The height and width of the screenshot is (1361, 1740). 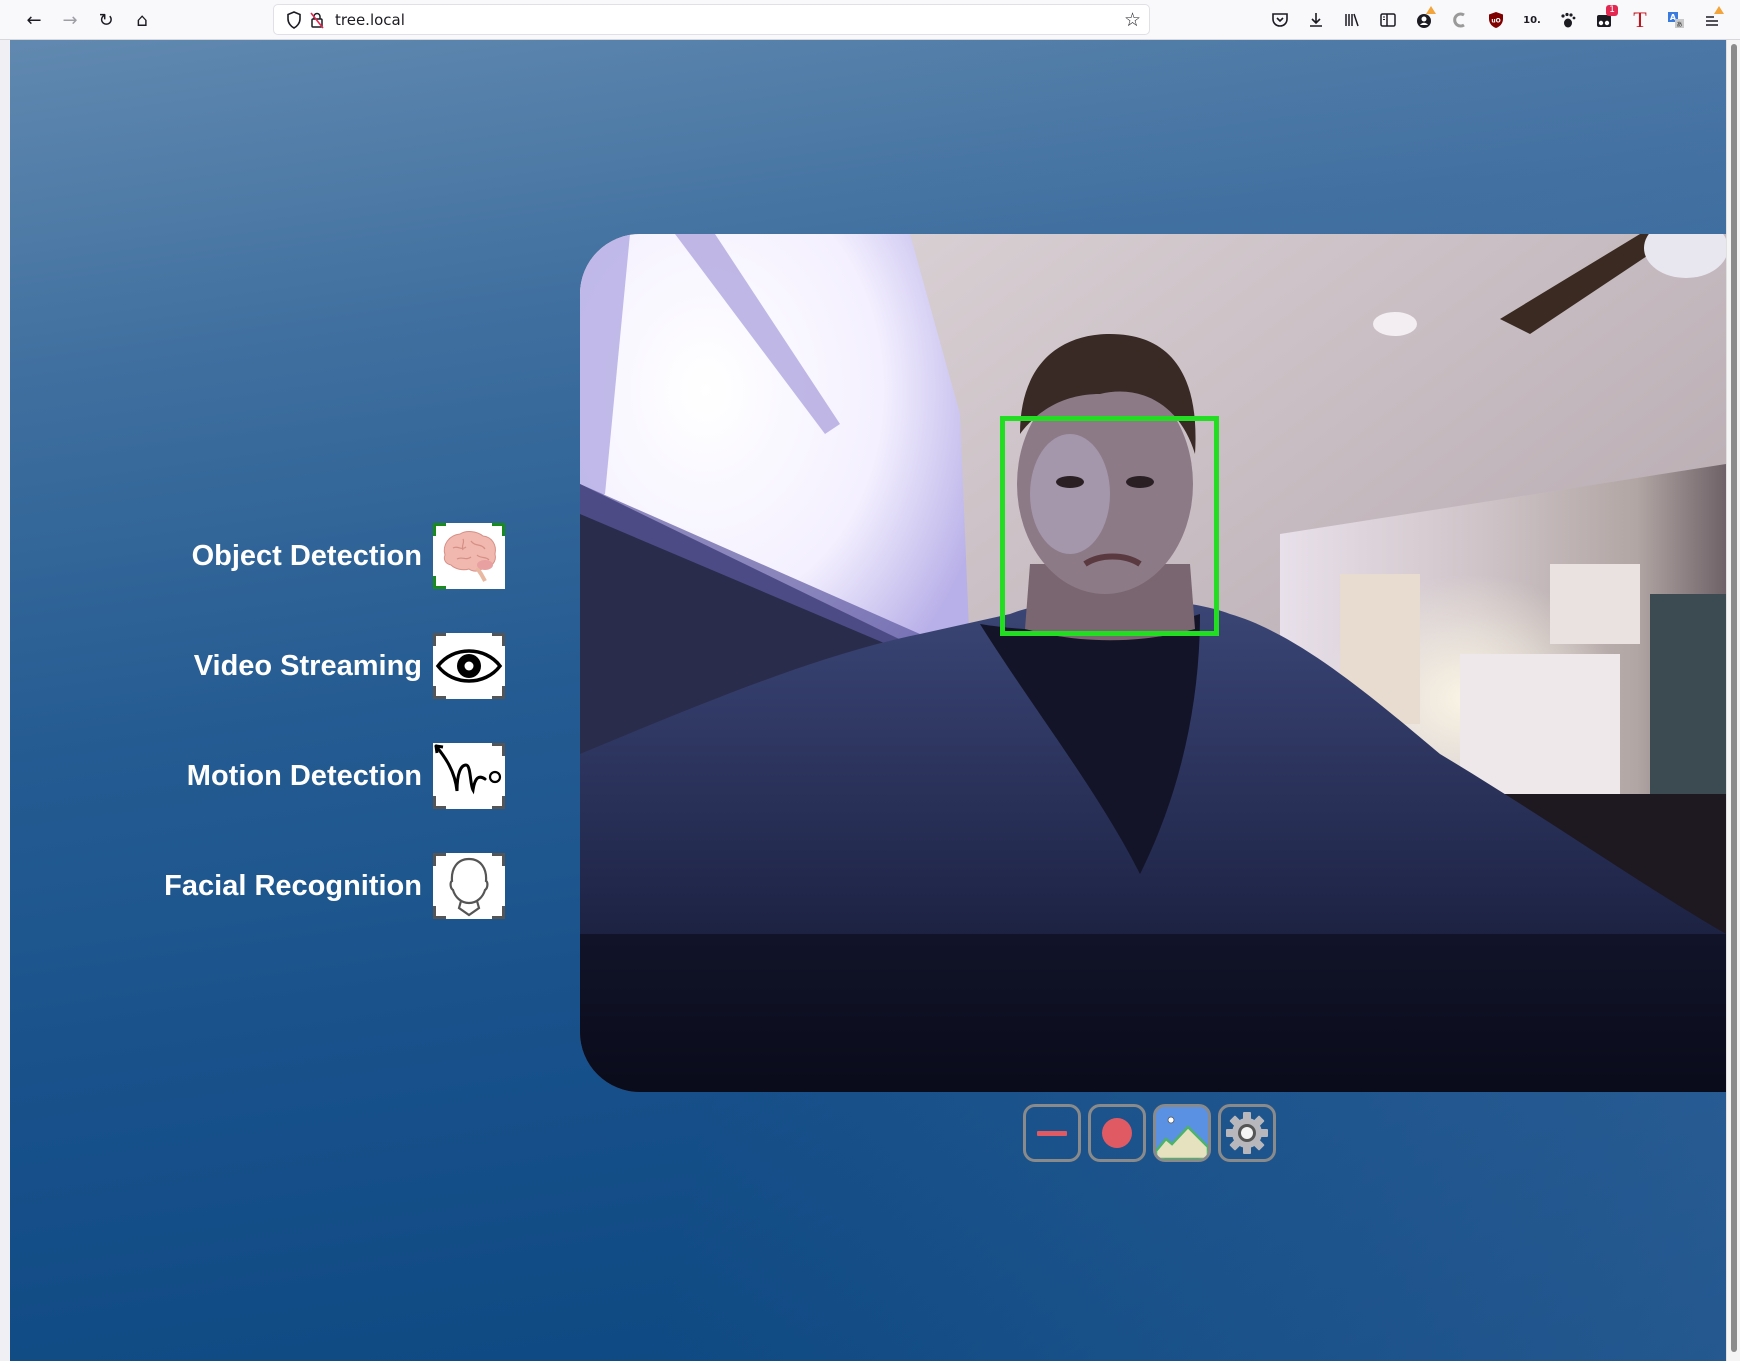 What do you see at coordinates (1352, 20) in the screenshot?
I see `library-icon` at bounding box center [1352, 20].